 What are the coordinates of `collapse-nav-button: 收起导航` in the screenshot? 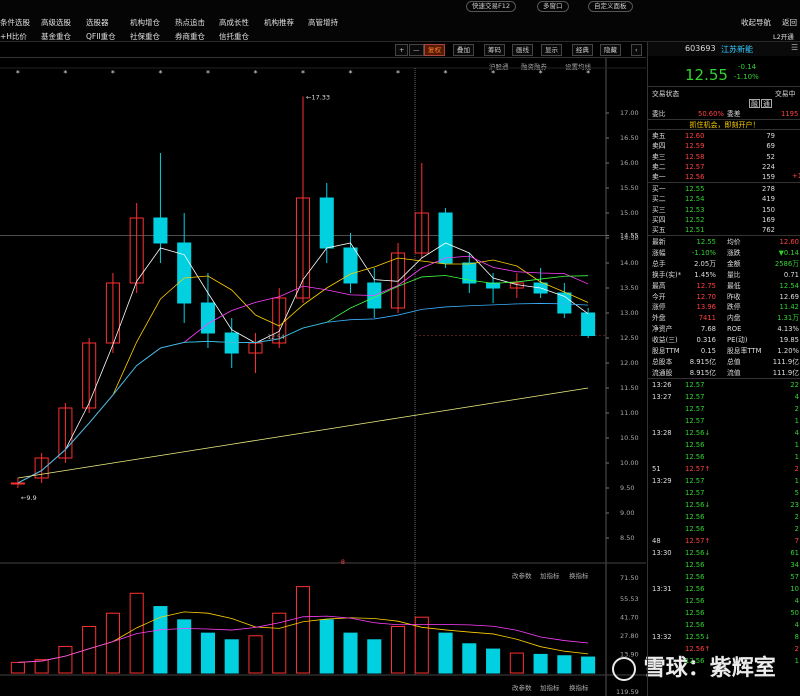 It's located at (756, 22).